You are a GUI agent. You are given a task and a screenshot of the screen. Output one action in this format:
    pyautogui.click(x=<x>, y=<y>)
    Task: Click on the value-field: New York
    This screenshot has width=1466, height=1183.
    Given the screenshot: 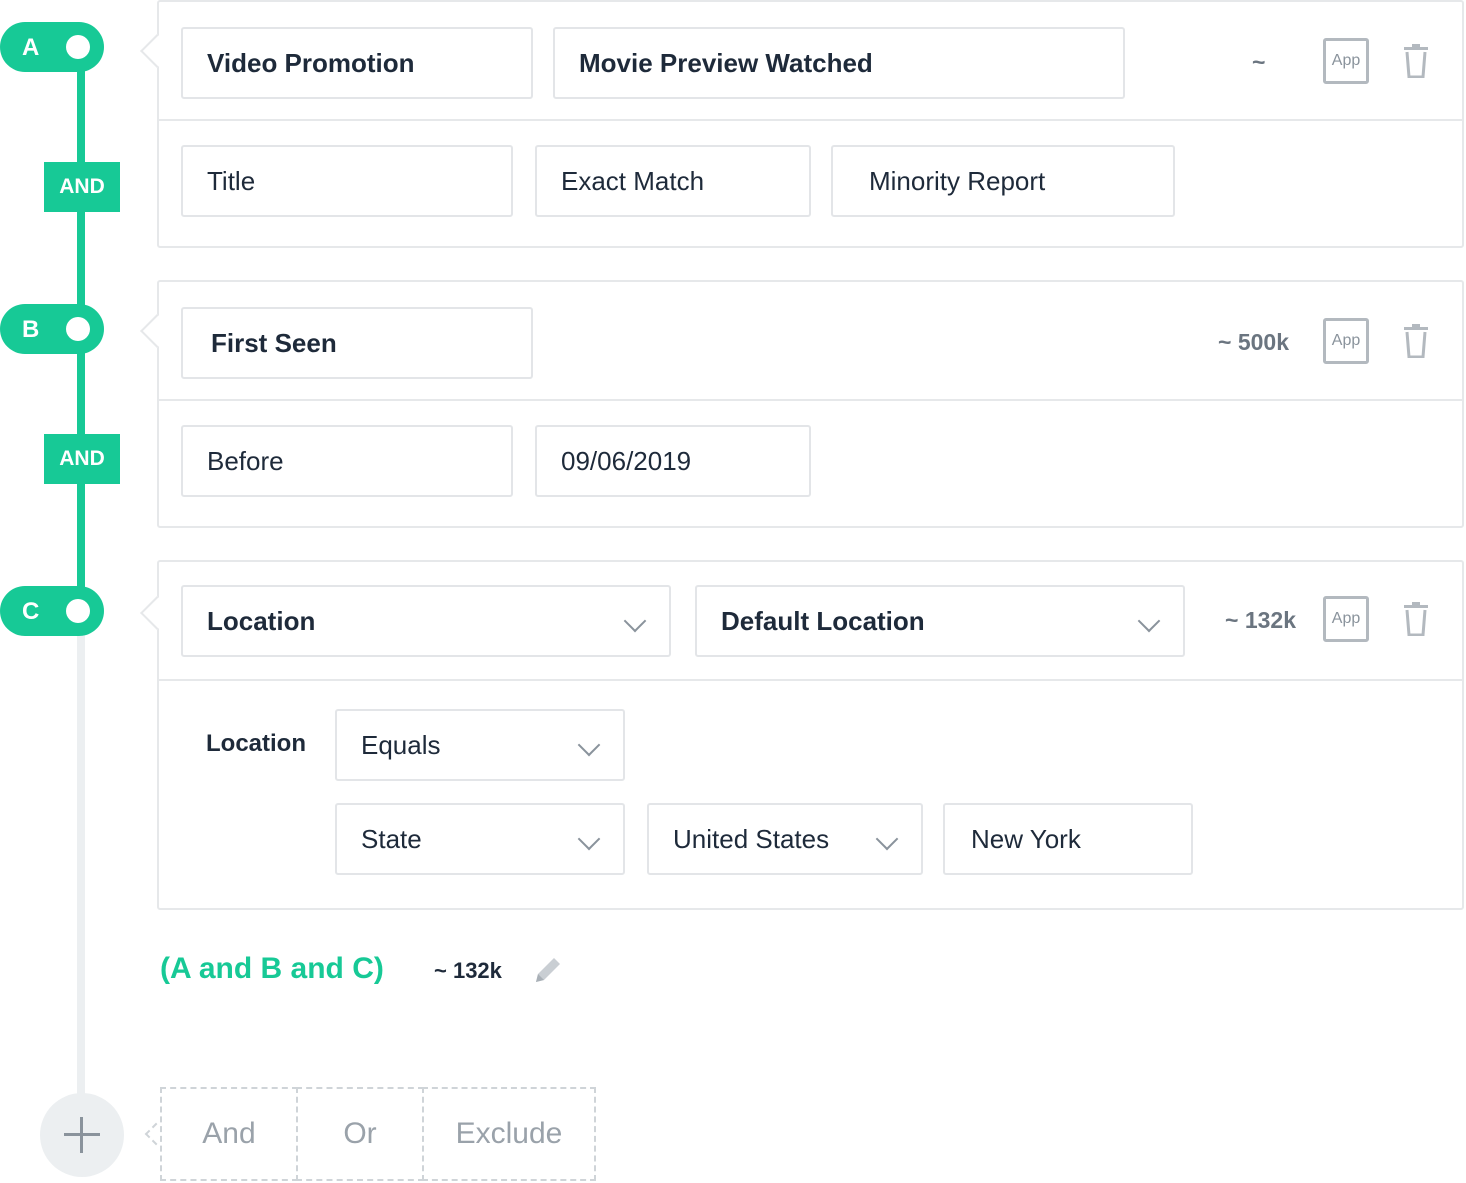 What is the action you would take?
    pyautogui.click(x=1068, y=839)
    